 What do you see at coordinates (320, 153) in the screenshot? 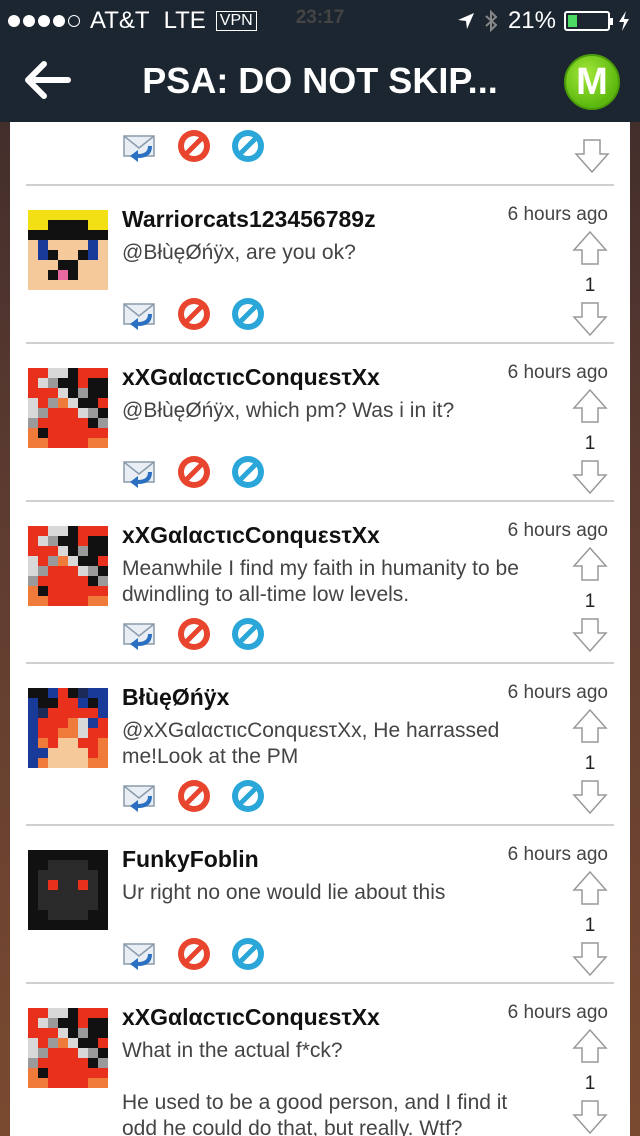
I see `list-item-partial` at bounding box center [320, 153].